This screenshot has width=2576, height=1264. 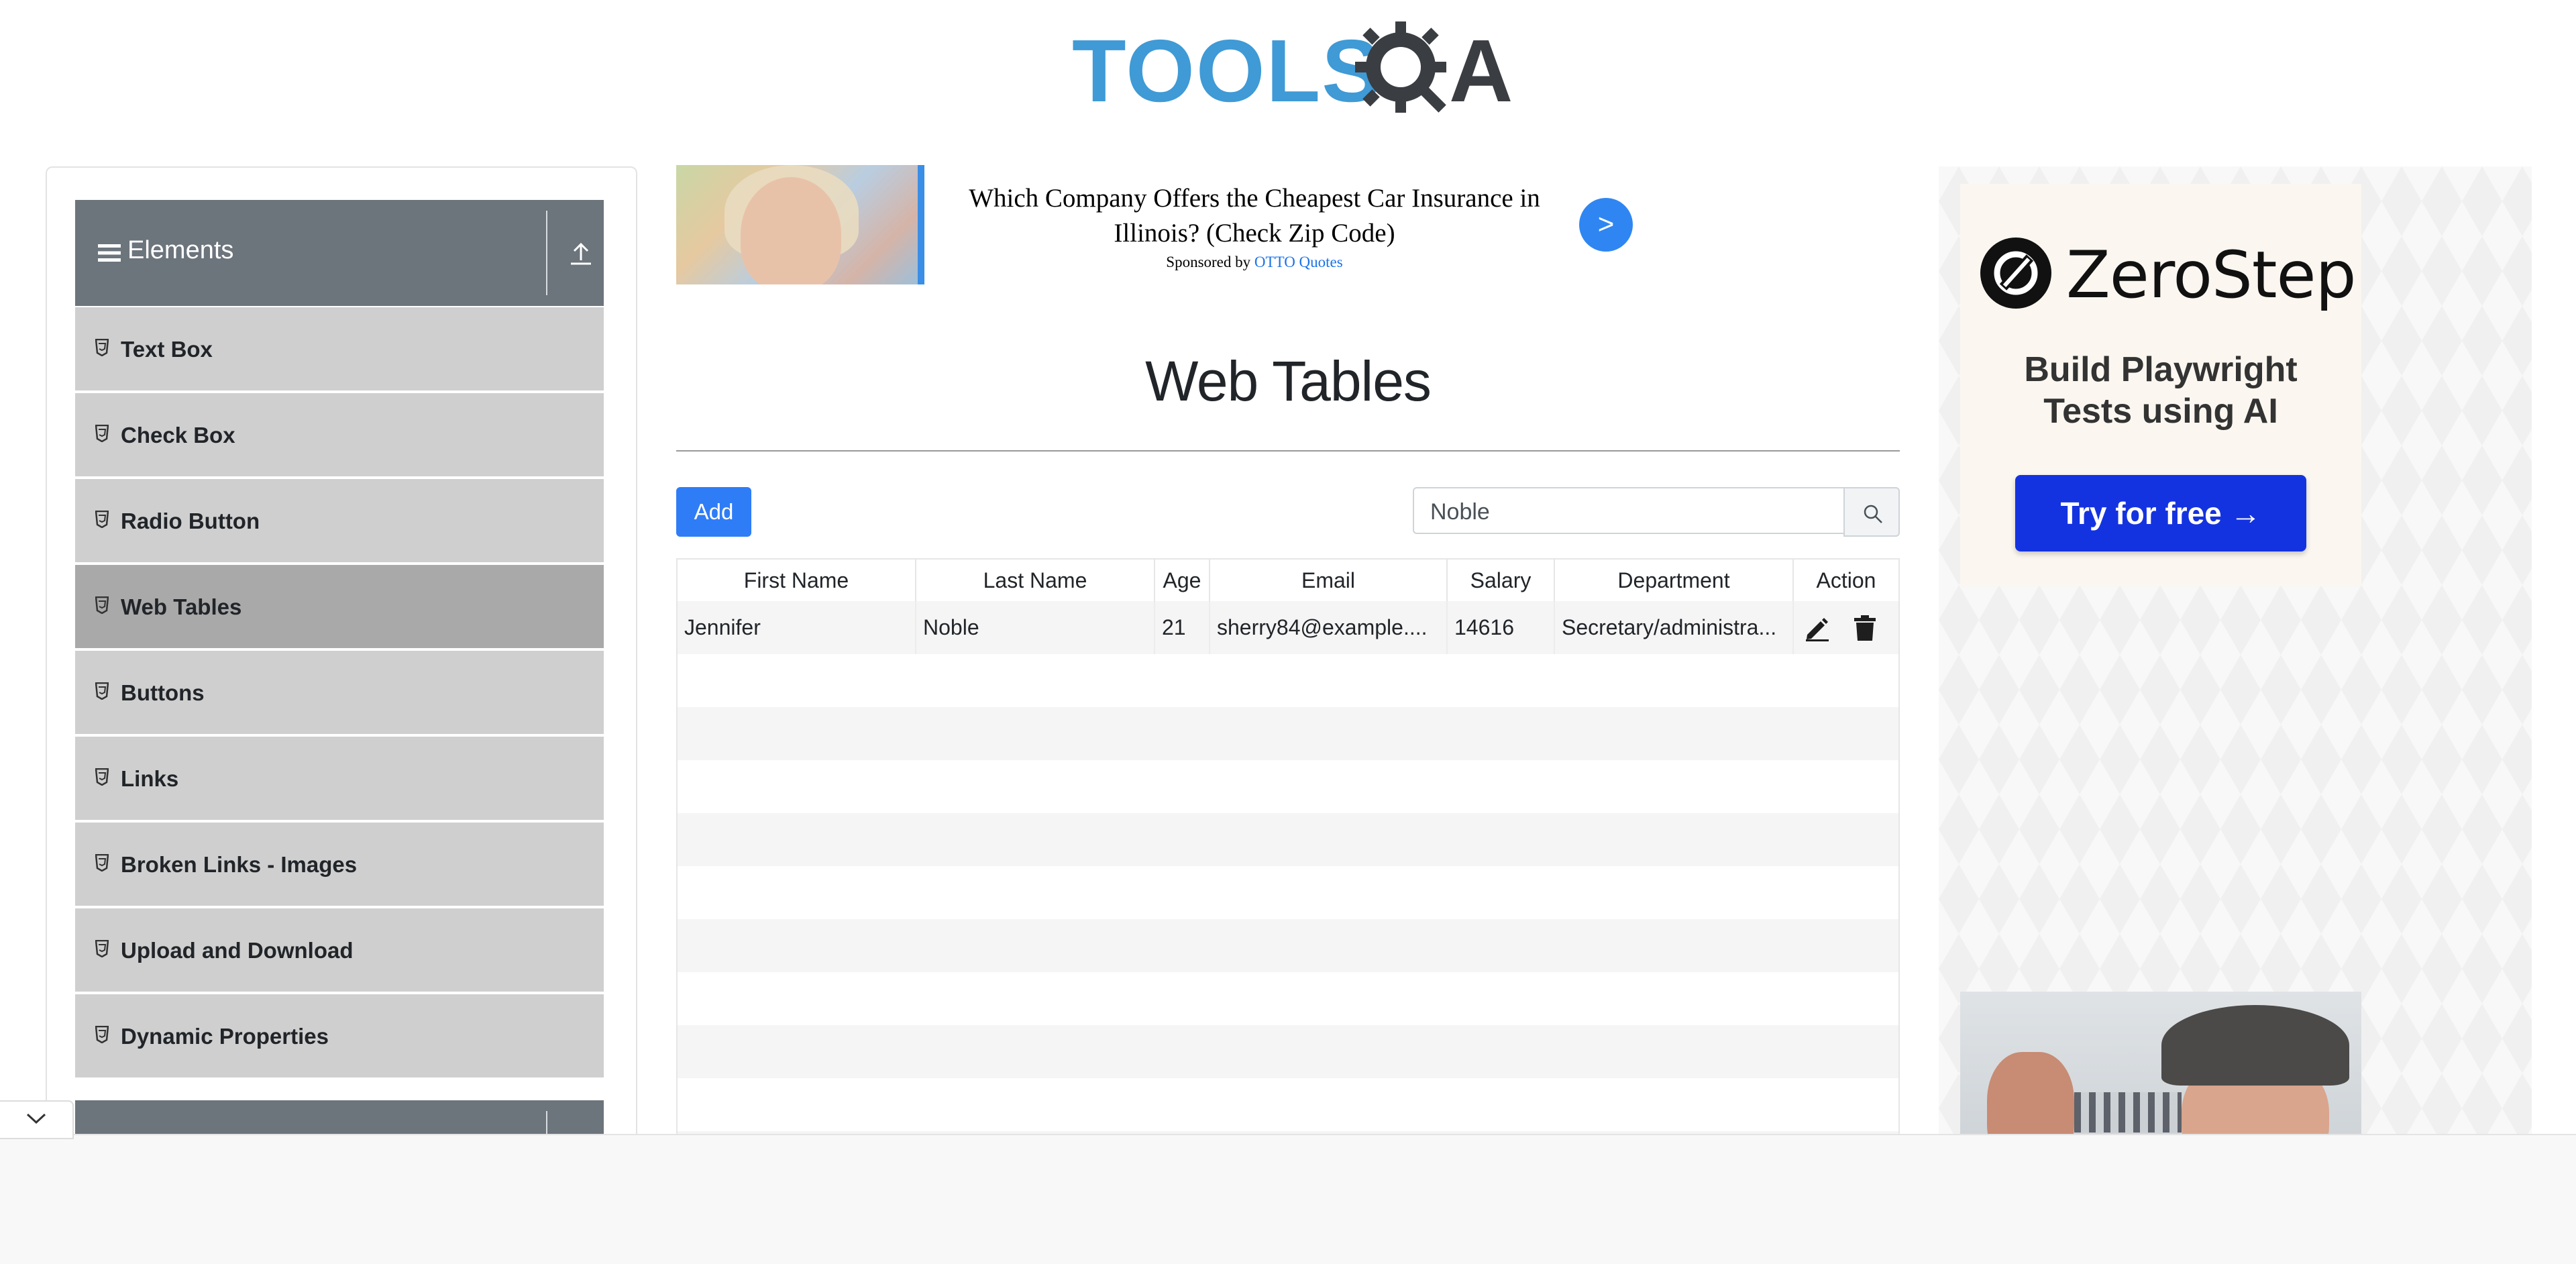 What do you see at coordinates (2255, 1045) in the screenshot?
I see `photo-cap` at bounding box center [2255, 1045].